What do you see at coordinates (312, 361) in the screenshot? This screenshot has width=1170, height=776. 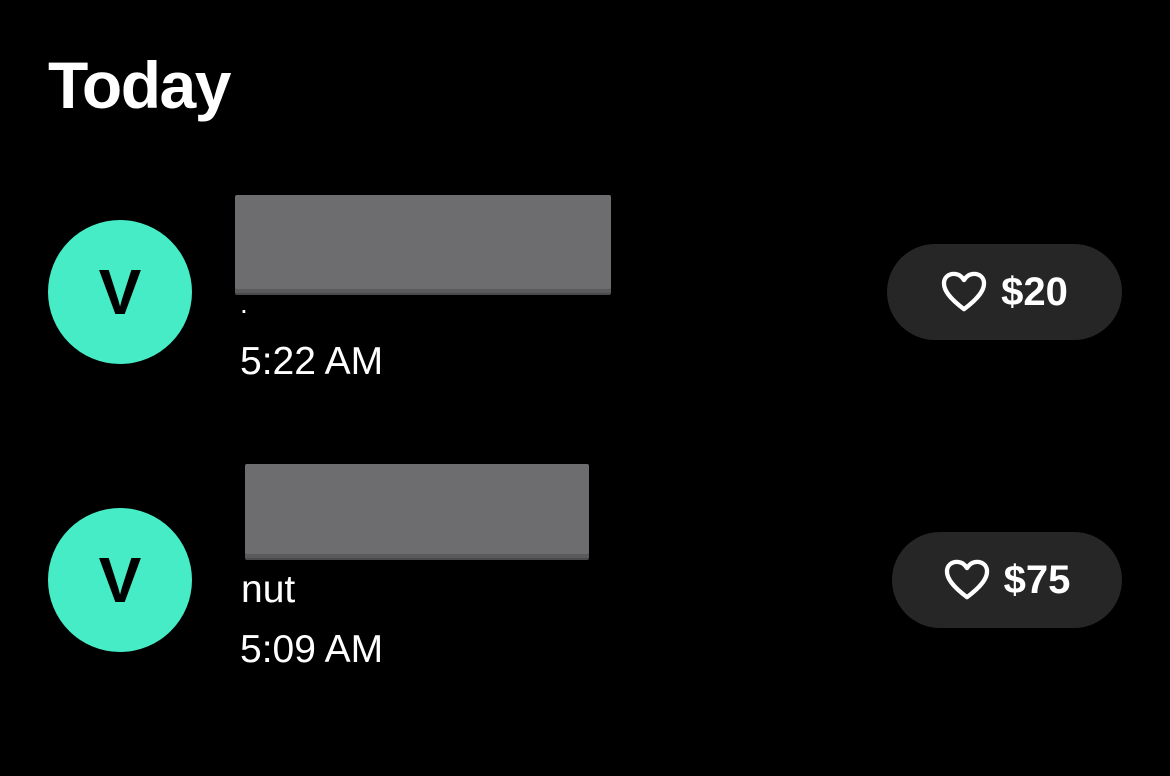 I see `transaction-time: 5:22 AM` at bounding box center [312, 361].